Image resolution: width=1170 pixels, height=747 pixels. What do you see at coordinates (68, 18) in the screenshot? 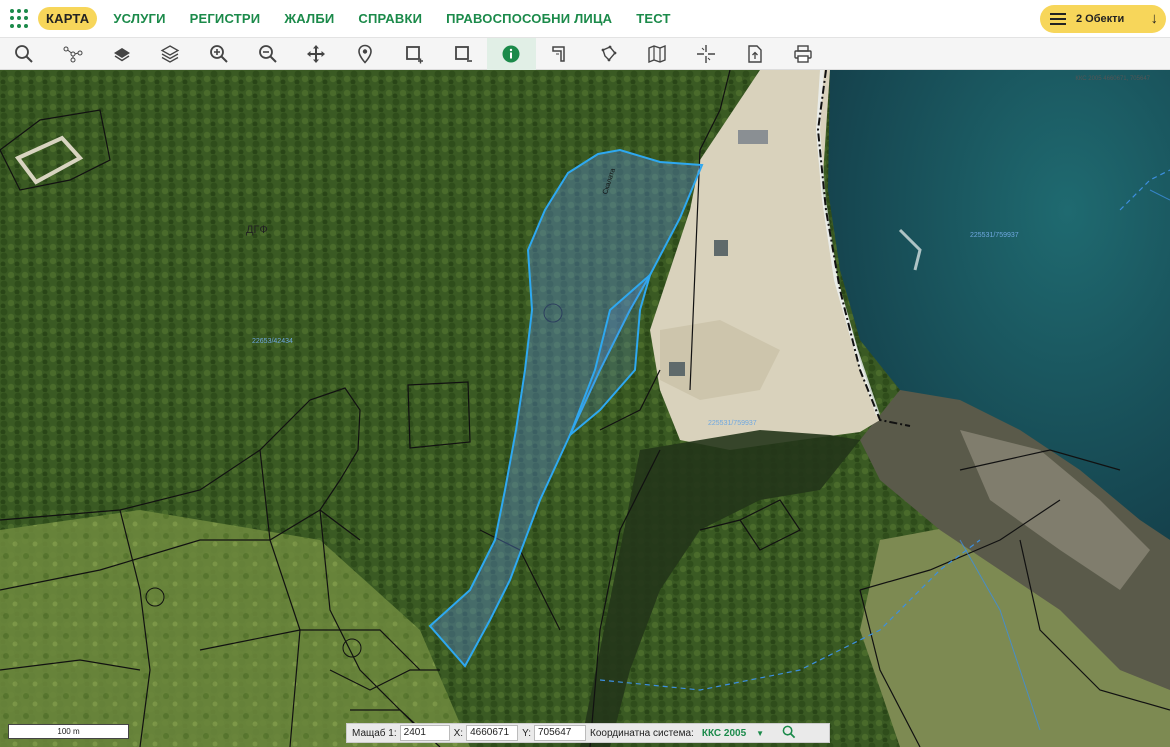
I see `nav-item-map: КАРТА` at bounding box center [68, 18].